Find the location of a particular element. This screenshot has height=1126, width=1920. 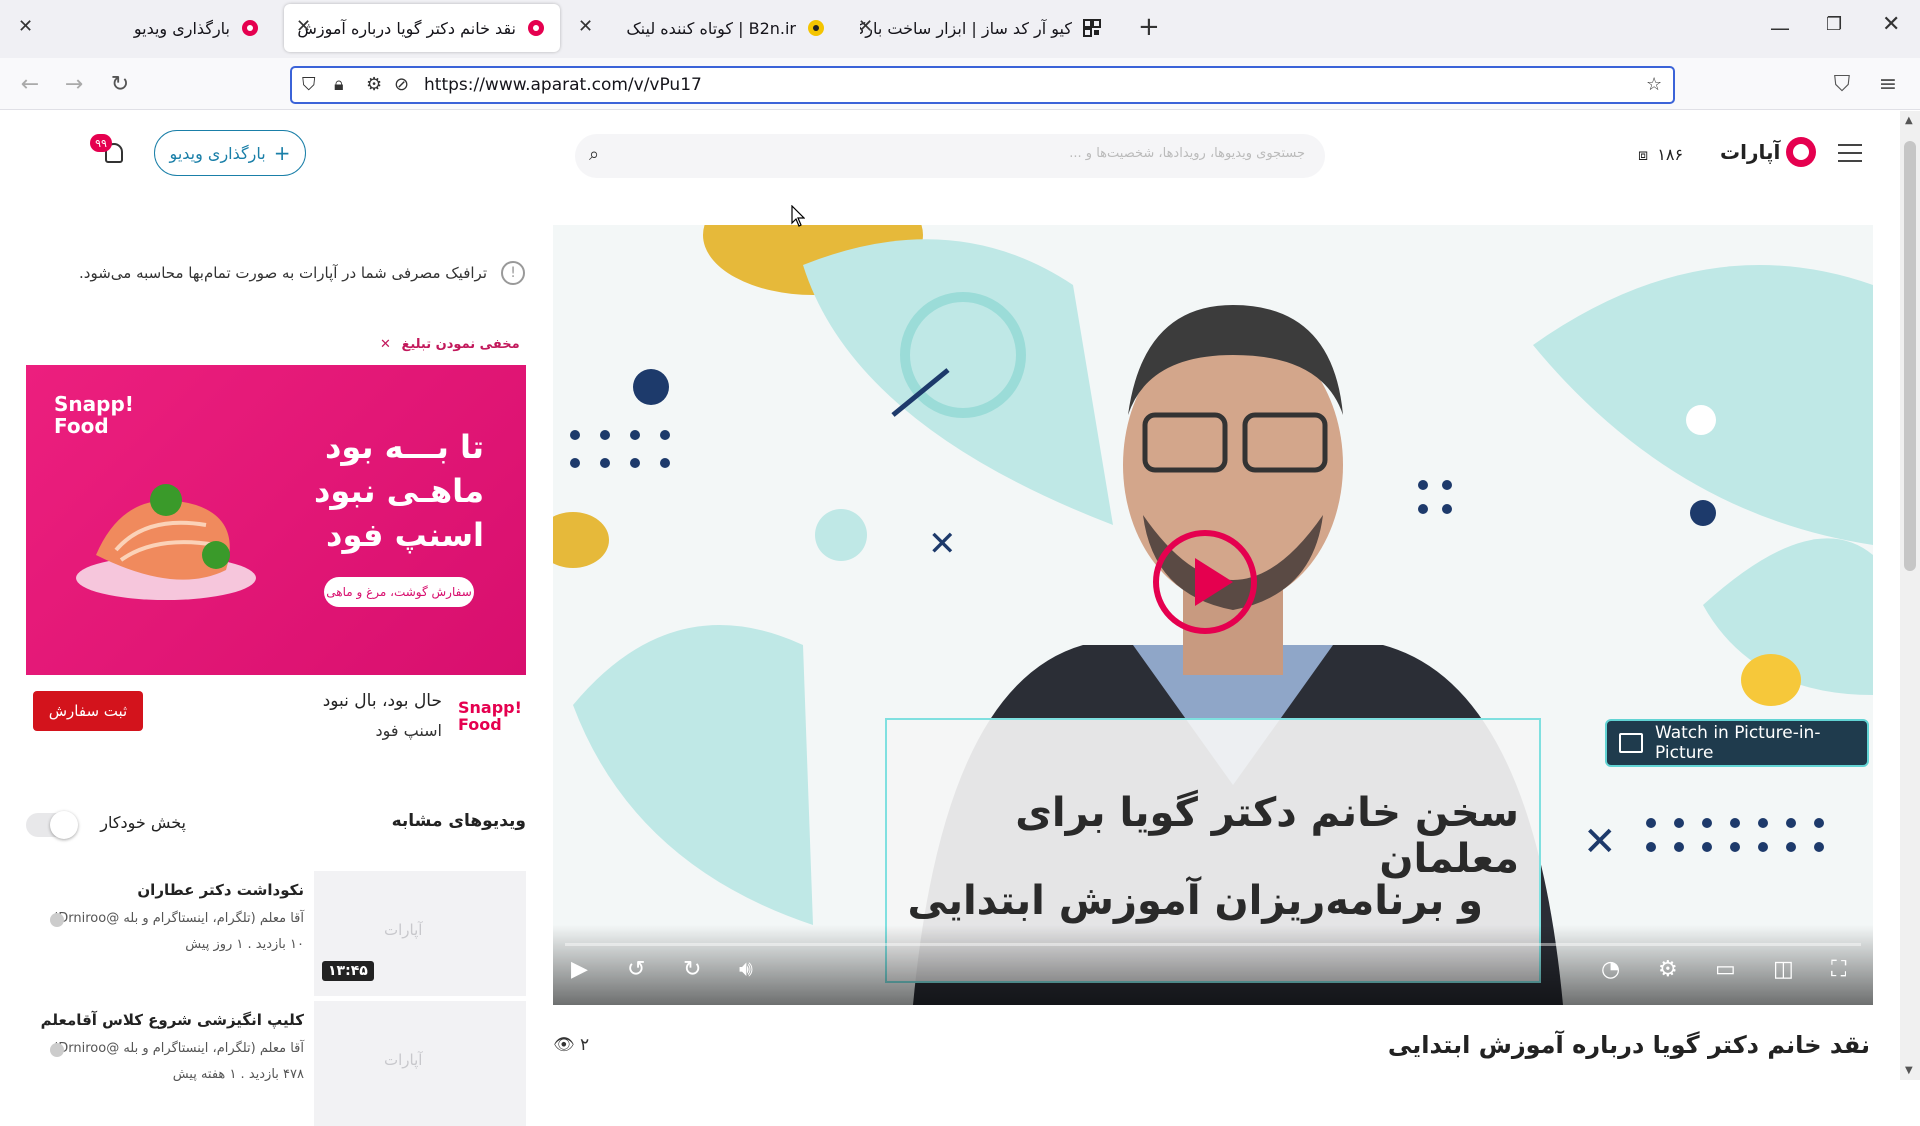

wallet-icon: ⧈ is located at coordinates (1643, 154).